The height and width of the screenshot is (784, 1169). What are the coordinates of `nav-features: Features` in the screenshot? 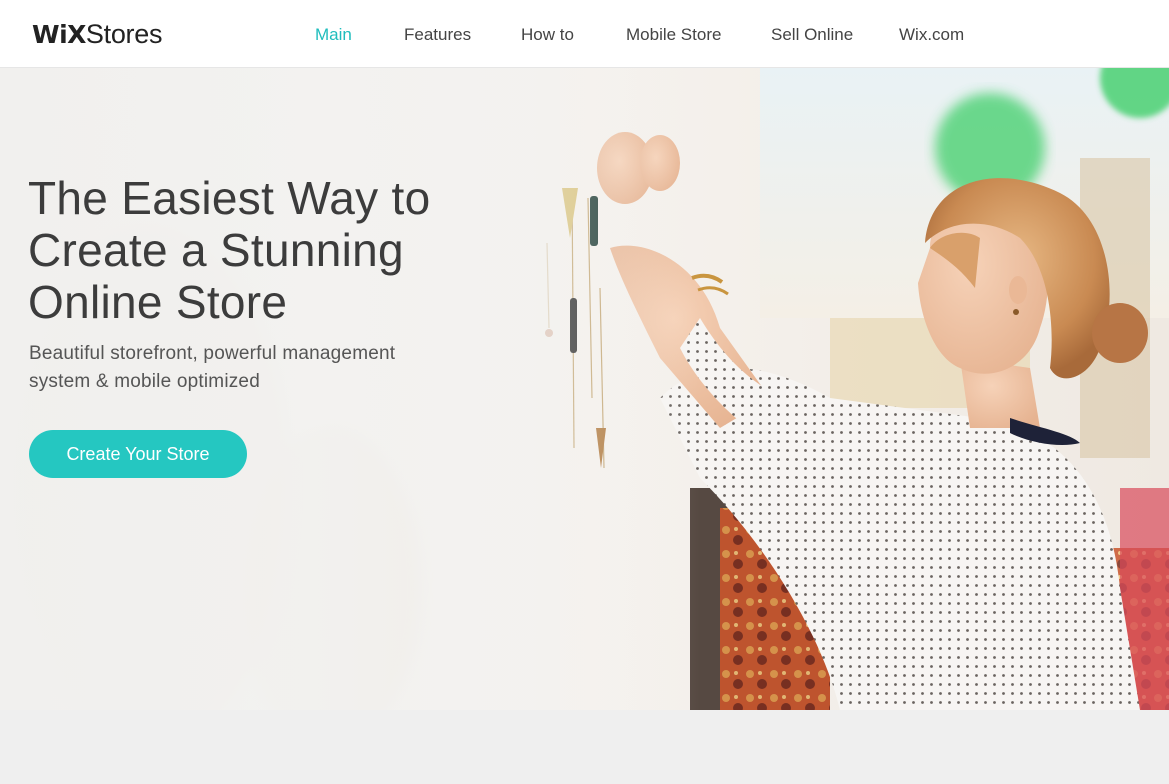 It's located at (437, 35).